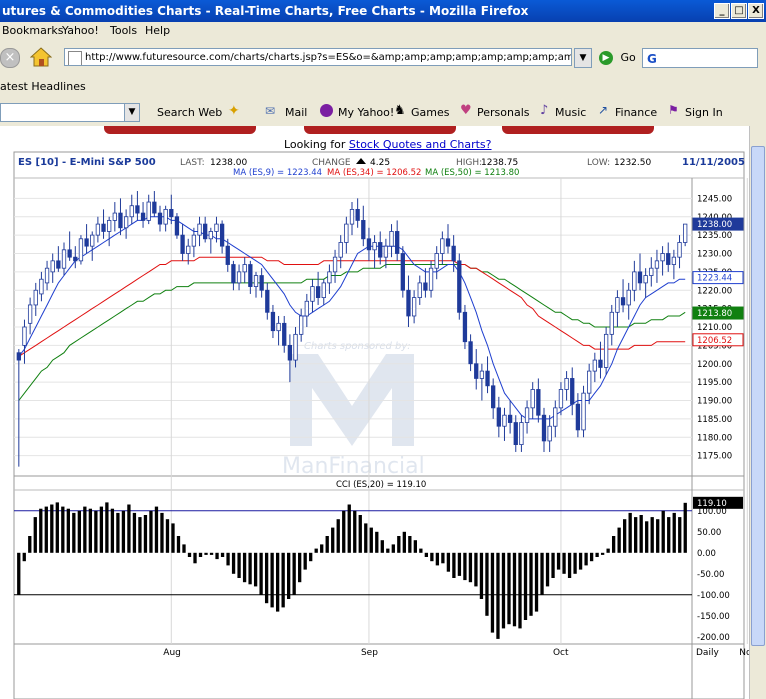  I want to click on maximize-button: □, so click(739, 11).